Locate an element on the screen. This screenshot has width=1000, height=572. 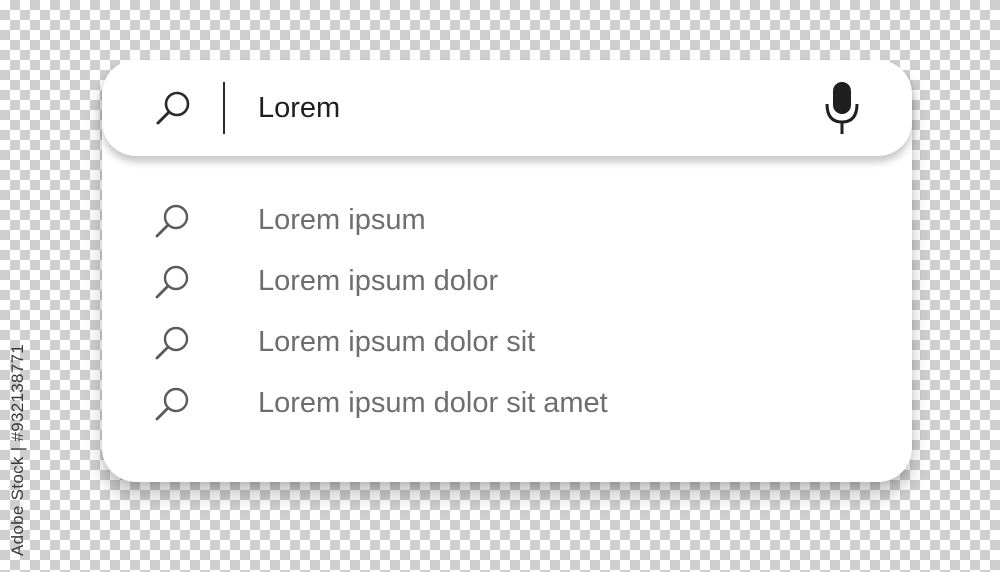
suggestion-label: Lorem ipsum dolor is located at coordinates (378, 281).